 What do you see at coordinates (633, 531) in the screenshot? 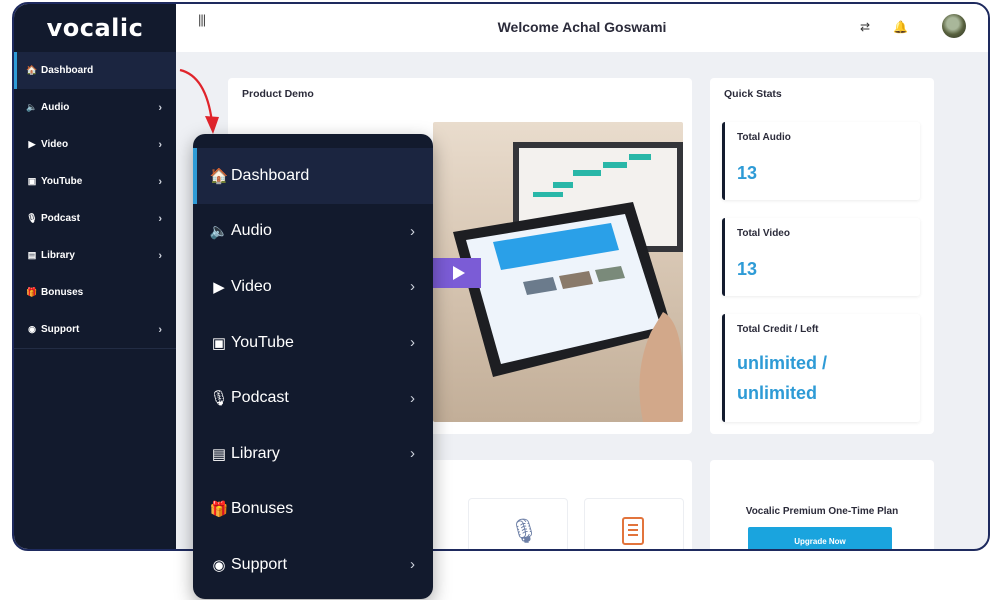
I see `document-icon` at bounding box center [633, 531].